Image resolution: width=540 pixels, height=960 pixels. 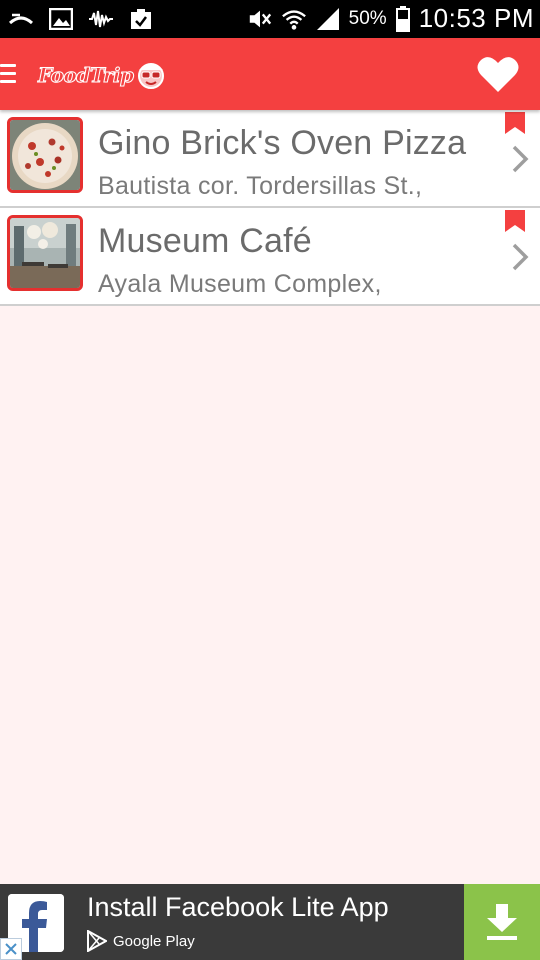 What do you see at coordinates (97, 941) in the screenshot?
I see `google-play-icon` at bounding box center [97, 941].